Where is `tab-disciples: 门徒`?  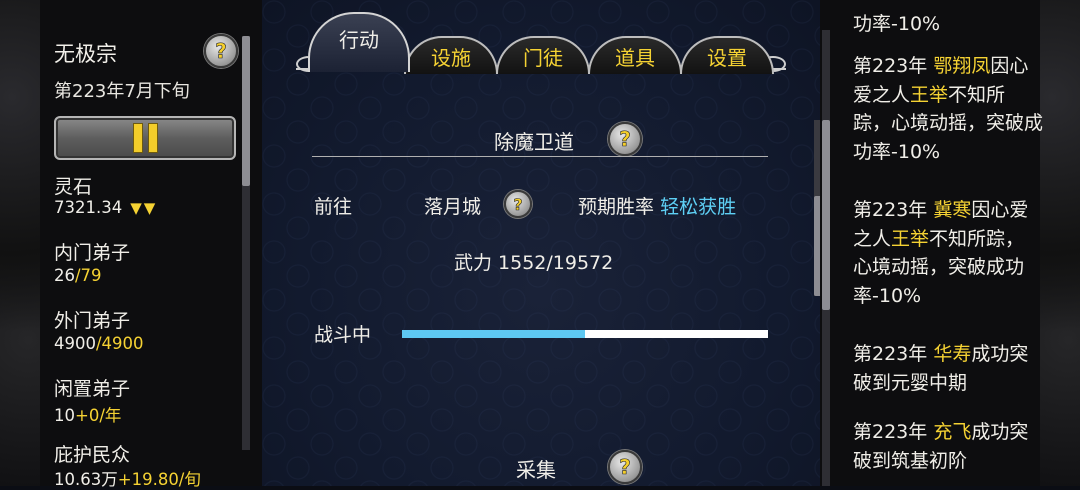
tab-disciples: 门徒 is located at coordinates (543, 55).